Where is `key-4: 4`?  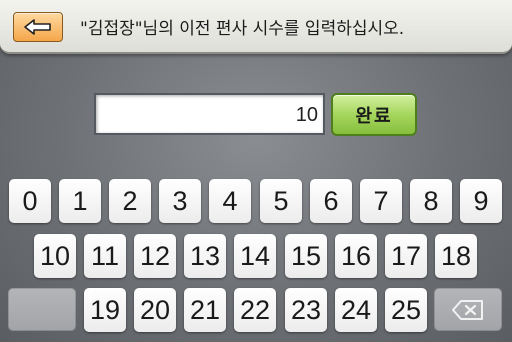
key-4: 4 is located at coordinates (230, 201).